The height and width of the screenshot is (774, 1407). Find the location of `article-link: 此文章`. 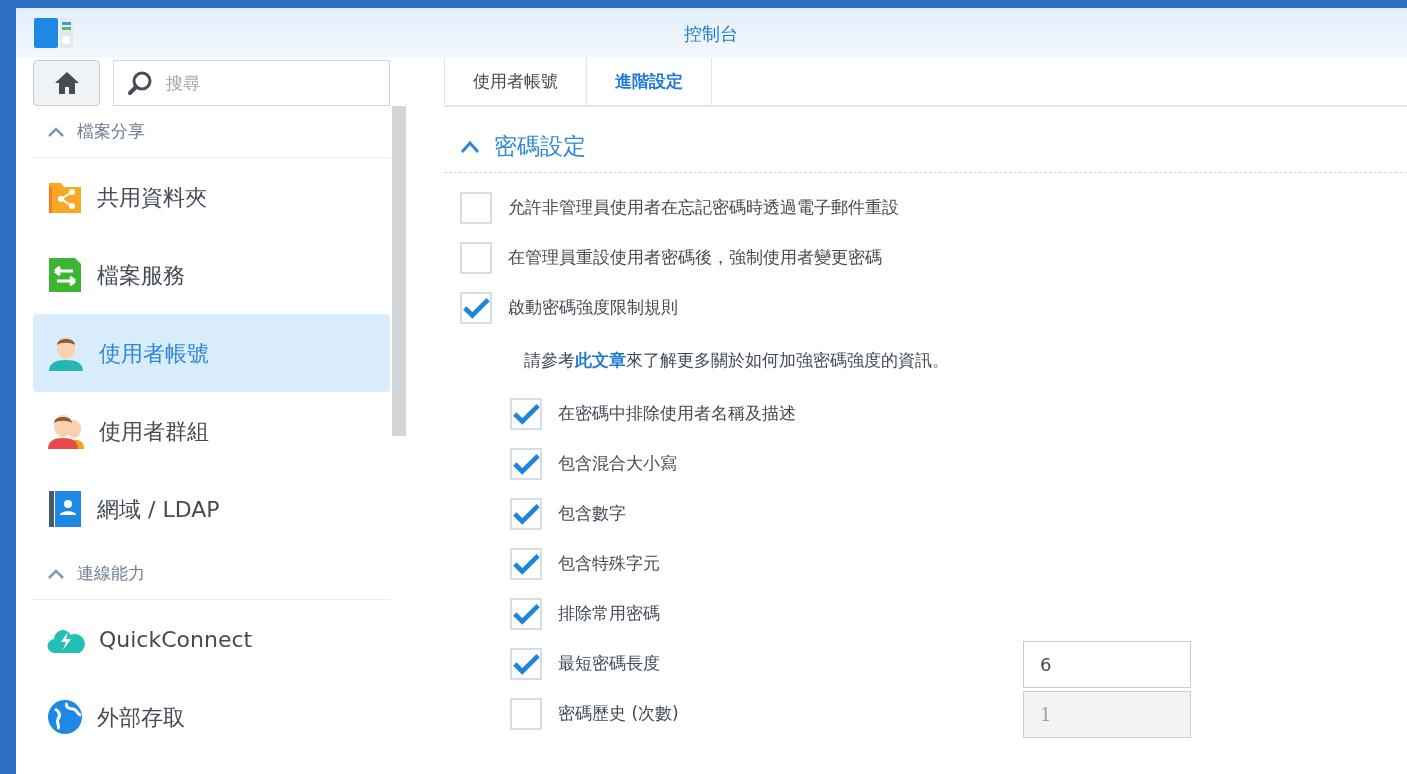

article-link: 此文章 is located at coordinates (600, 360).